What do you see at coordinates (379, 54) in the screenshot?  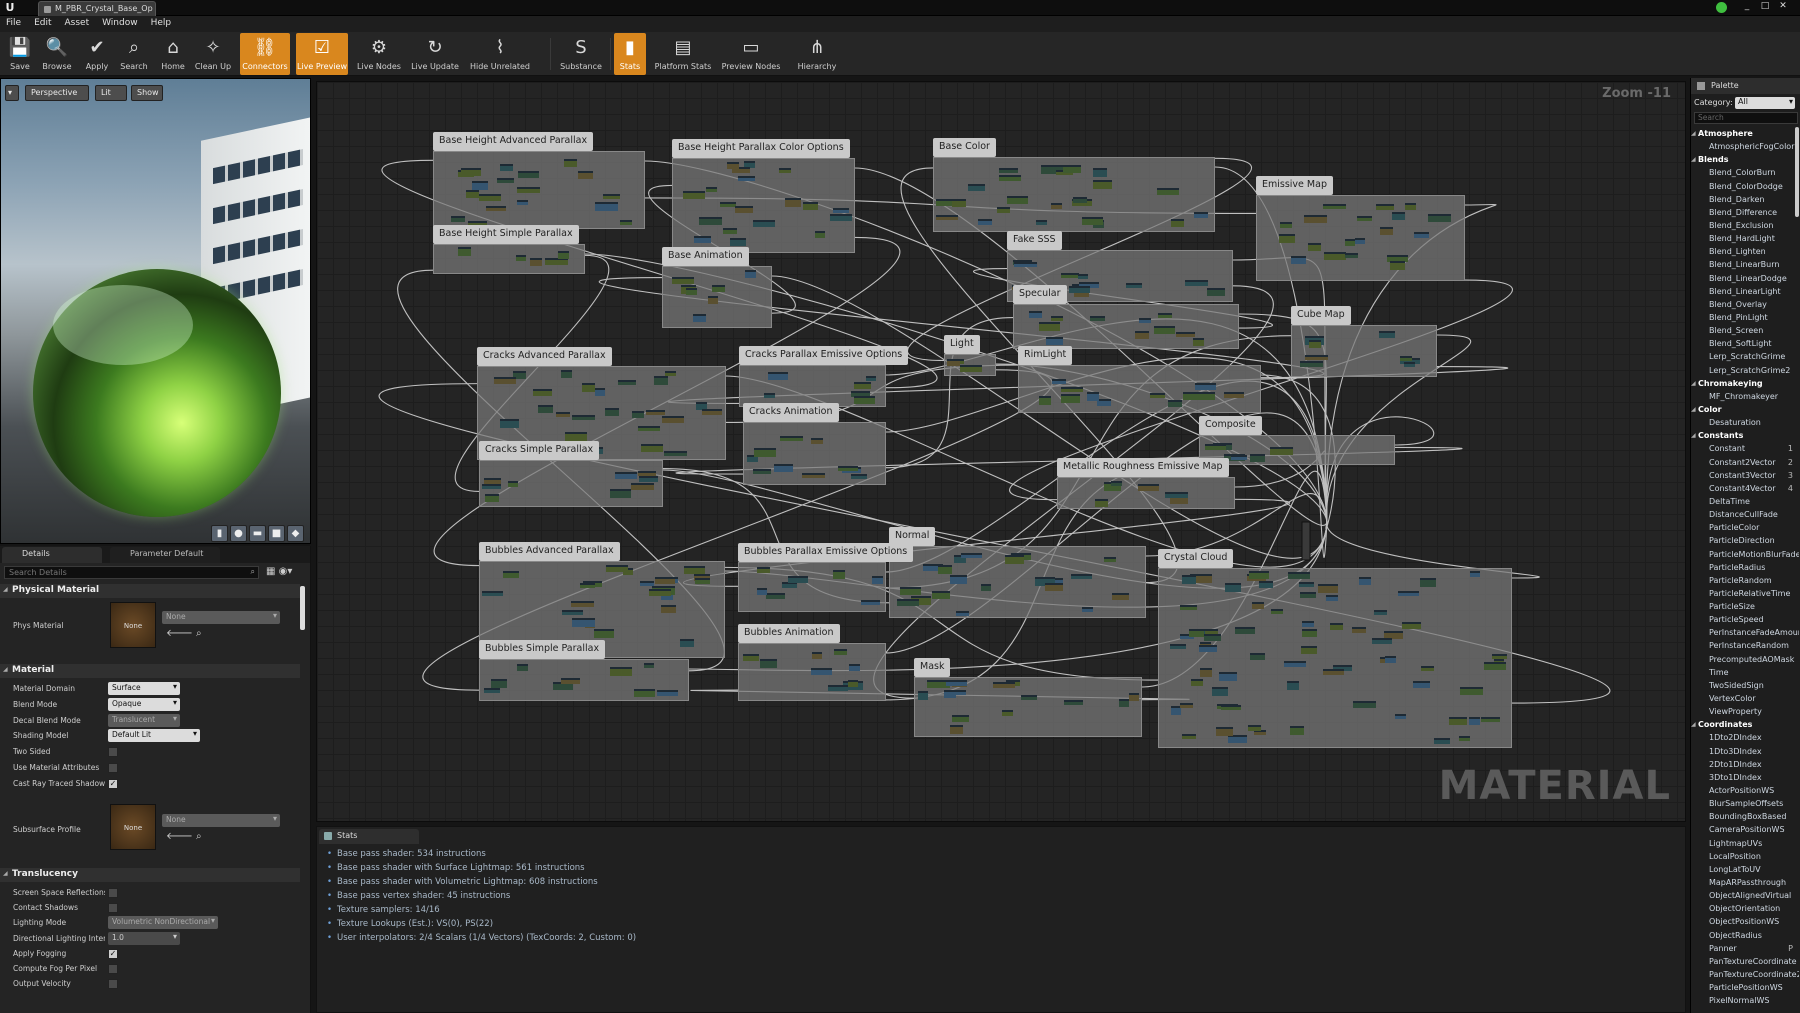 I see `live-nodes-button: ⚙ Live Nodes` at bounding box center [379, 54].